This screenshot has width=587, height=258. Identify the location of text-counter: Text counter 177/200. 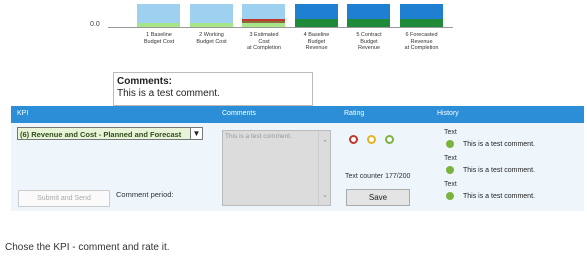
(378, 176).